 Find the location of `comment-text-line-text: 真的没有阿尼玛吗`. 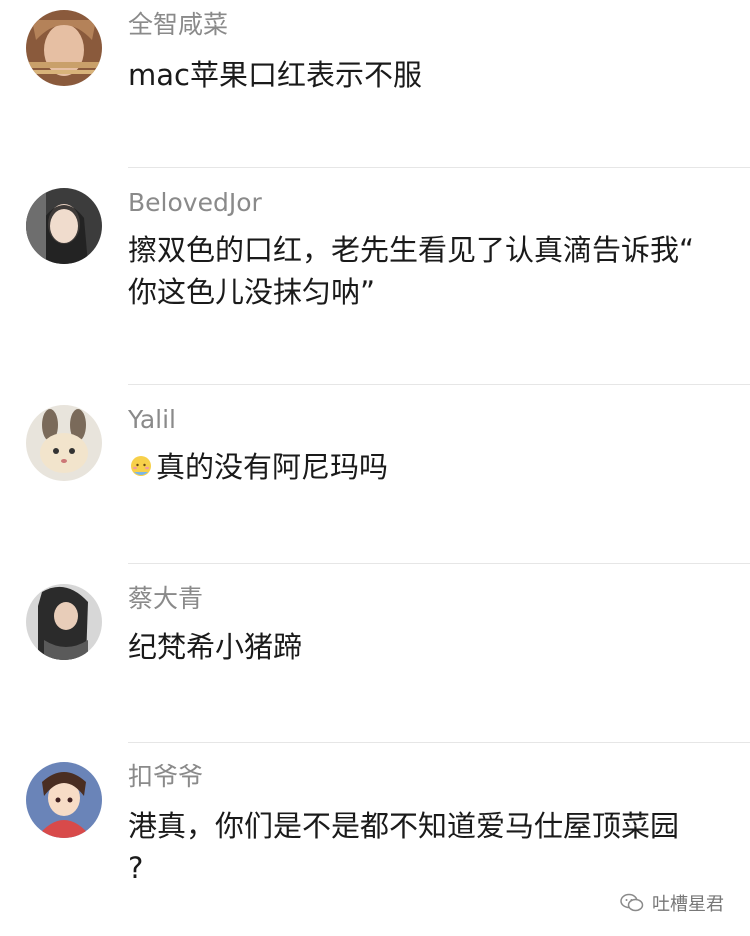

comment-text-line-text: 真的没有阿尼玛吗 is located at coordinates (272, 467).